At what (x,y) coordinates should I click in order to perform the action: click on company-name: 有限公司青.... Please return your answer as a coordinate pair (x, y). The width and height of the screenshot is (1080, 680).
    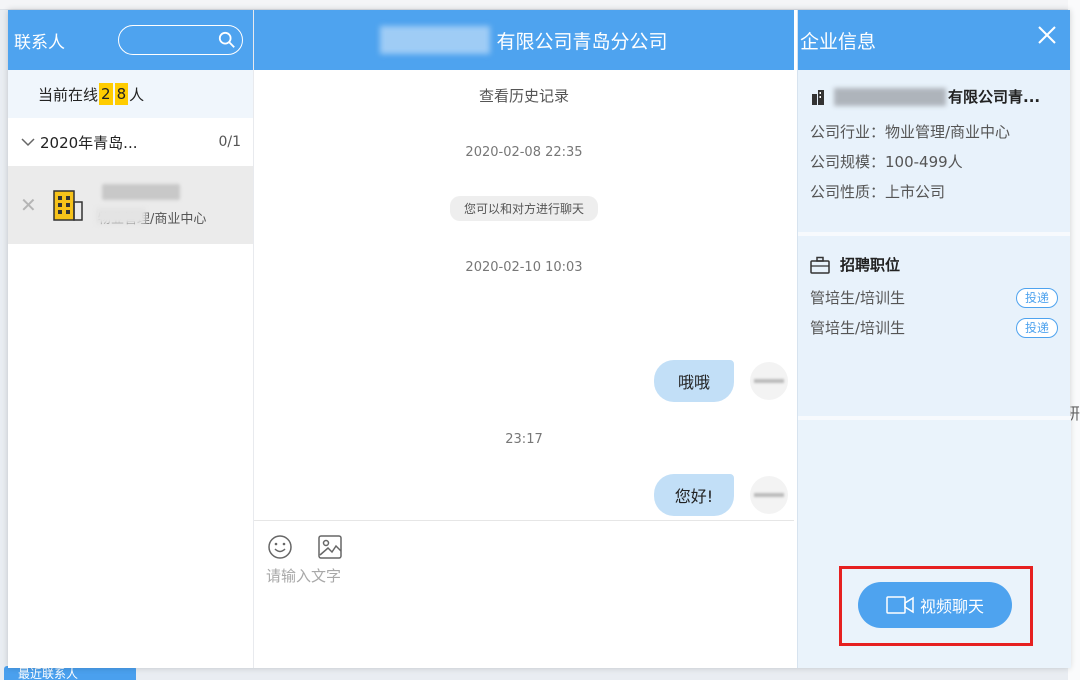
    Looking at the image, I should click on (934, 96).